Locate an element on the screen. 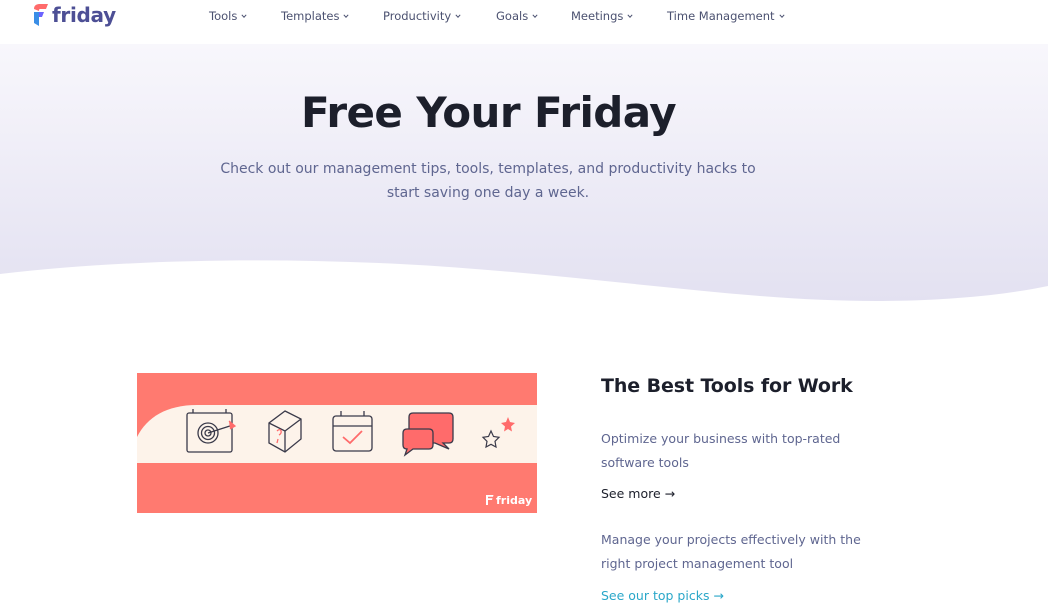  nav-item-time-management: Time Management is located at coordinates (726, 16).